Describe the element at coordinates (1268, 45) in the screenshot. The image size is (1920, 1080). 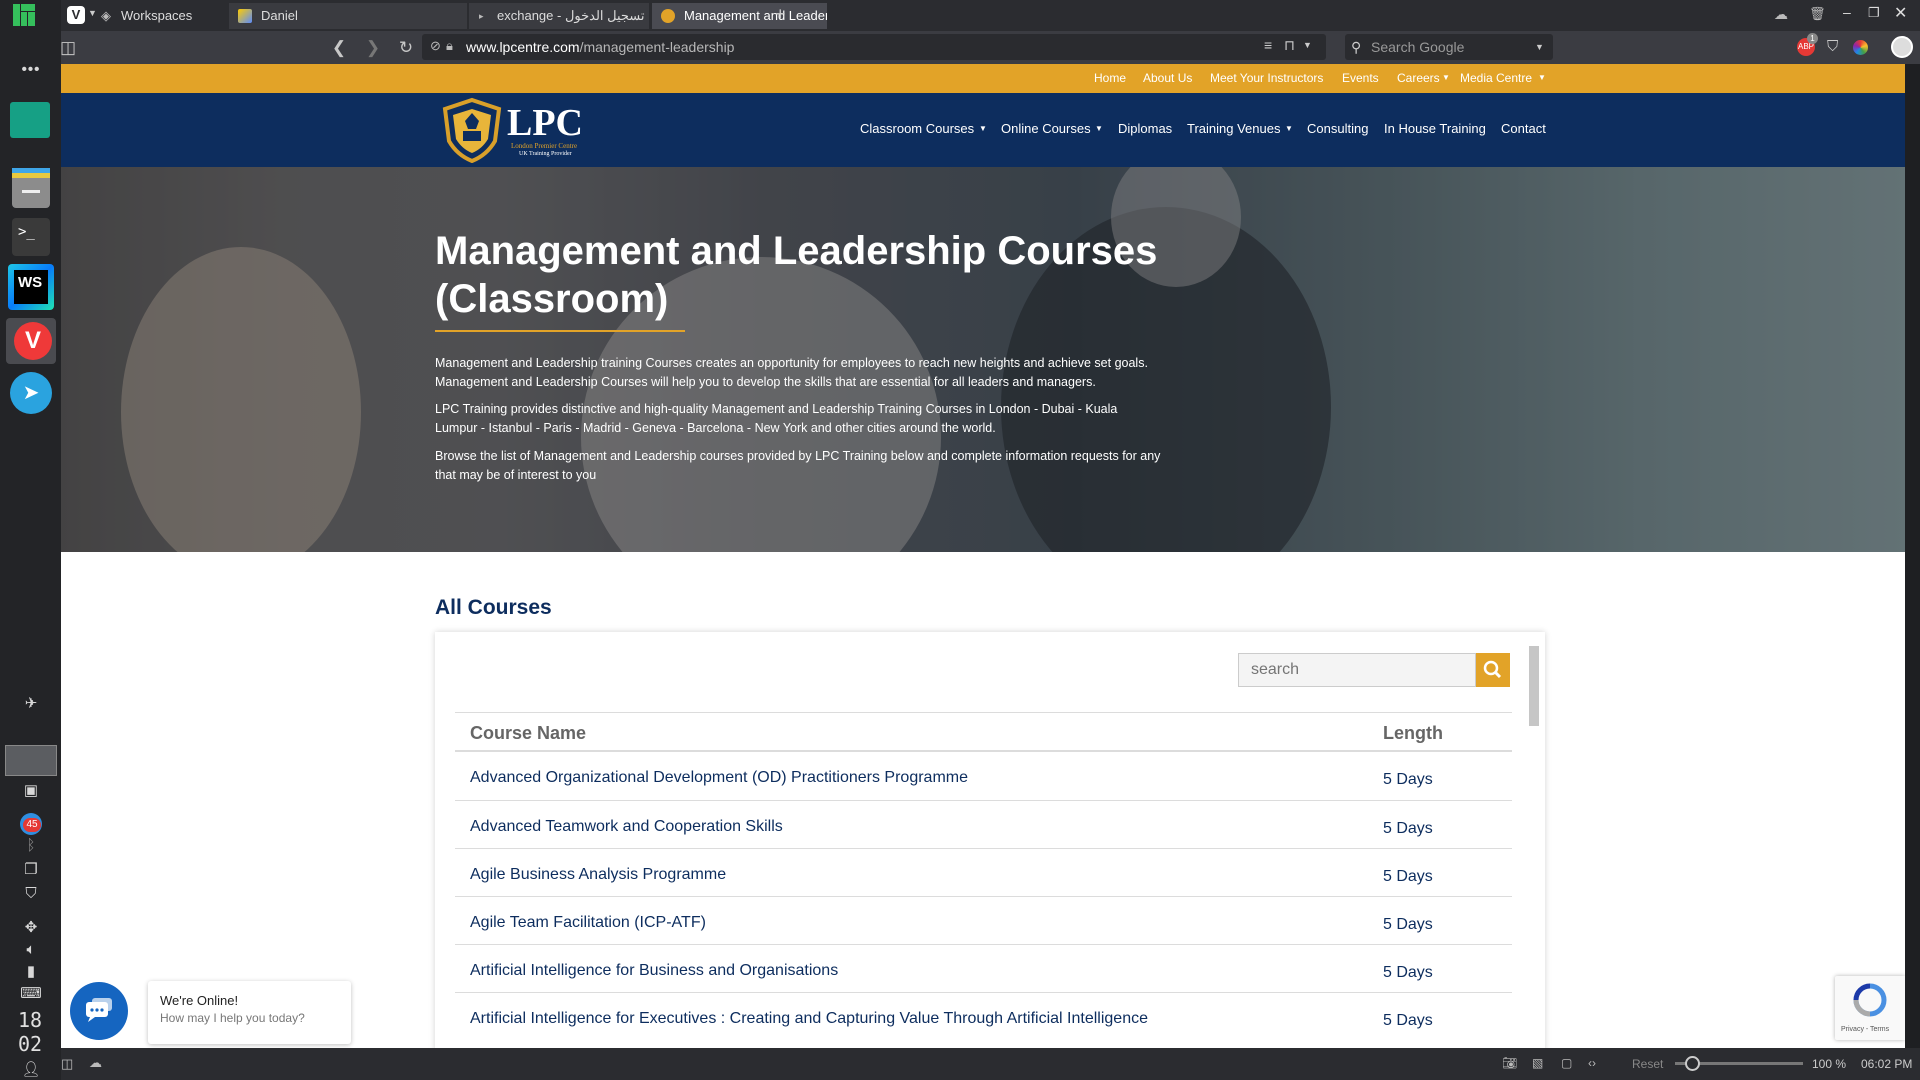
I see `reader-view-icon: ≡` at that location.